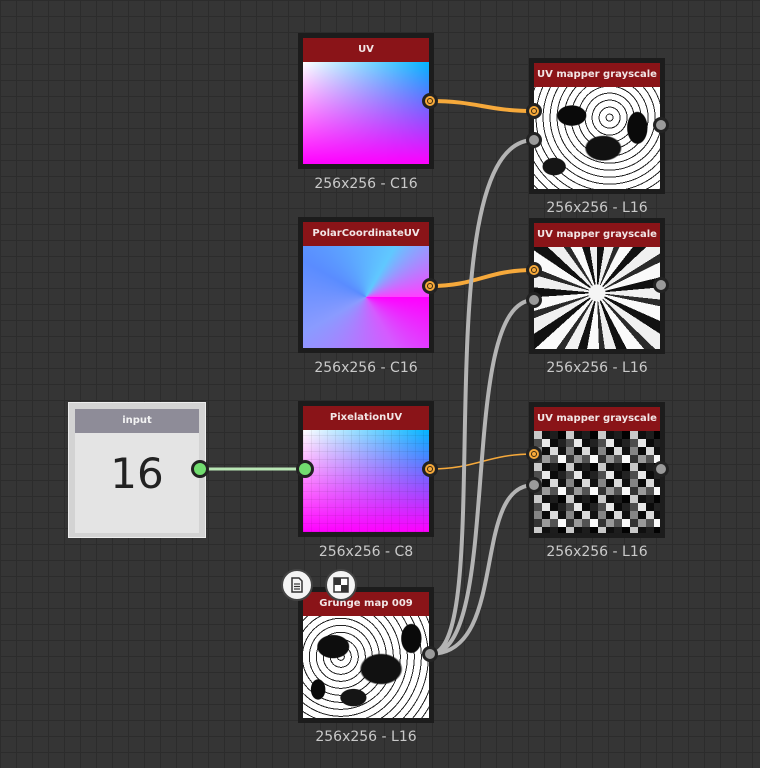 The image size is (760, 768). Describe the element at coordinates (341, 585) in the screenshot. I see `checkerboard-icon` at that location.